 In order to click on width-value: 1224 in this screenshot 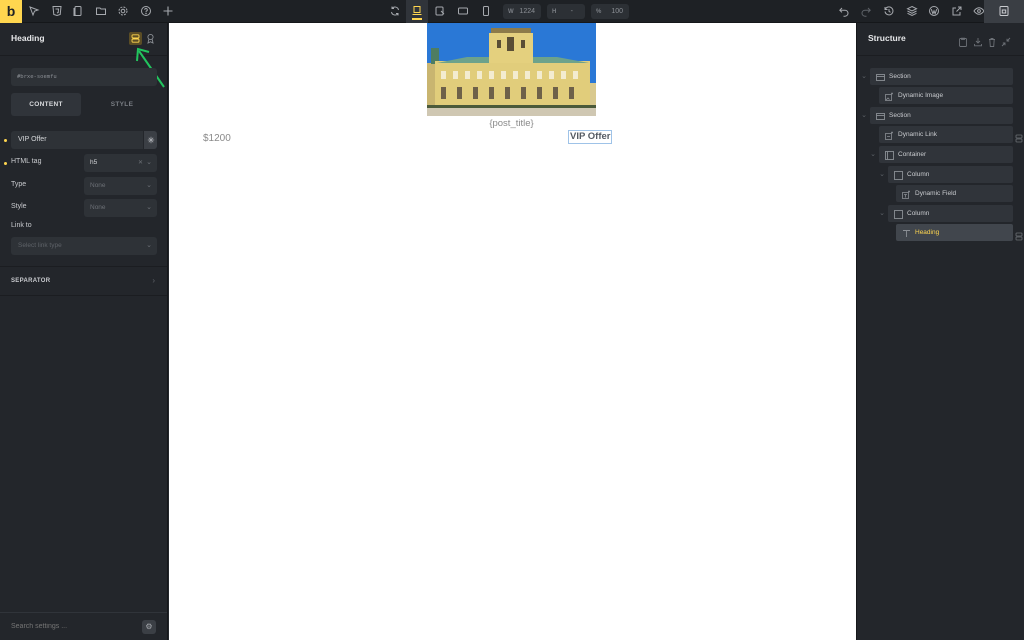, I will do `click(527, 11)`.